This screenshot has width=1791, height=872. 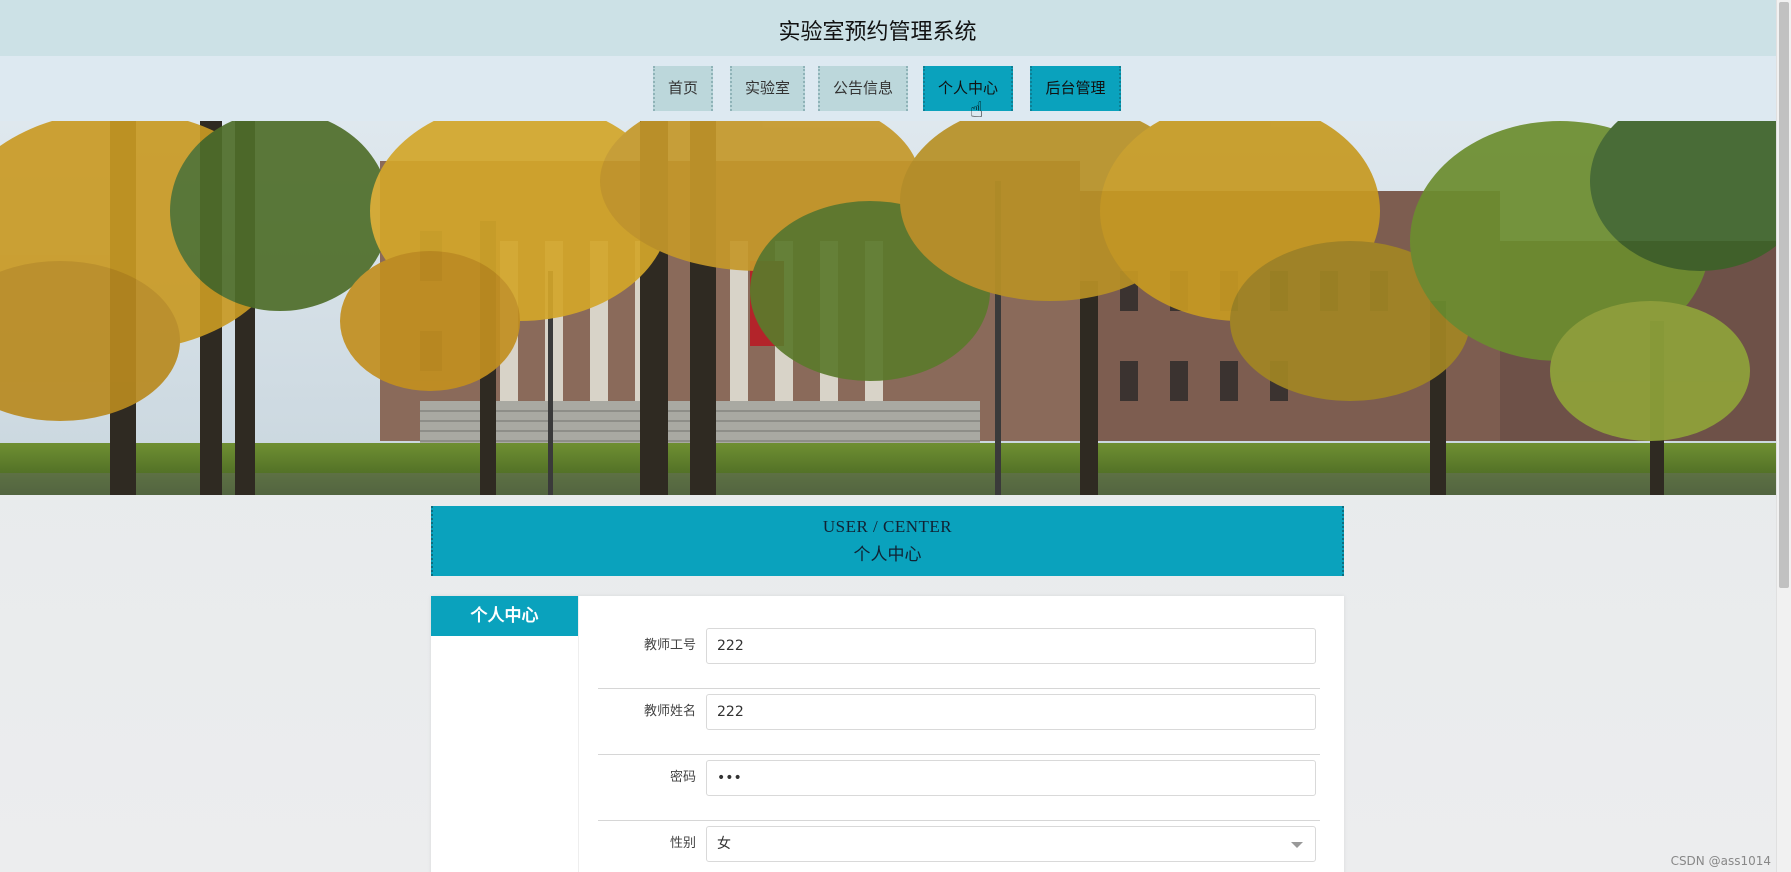 What do you see at coordinates (887, 541) in the screenshot?
I see `user-center-header: USER / CENTER 个人中心` at bounding box center [887, 541].